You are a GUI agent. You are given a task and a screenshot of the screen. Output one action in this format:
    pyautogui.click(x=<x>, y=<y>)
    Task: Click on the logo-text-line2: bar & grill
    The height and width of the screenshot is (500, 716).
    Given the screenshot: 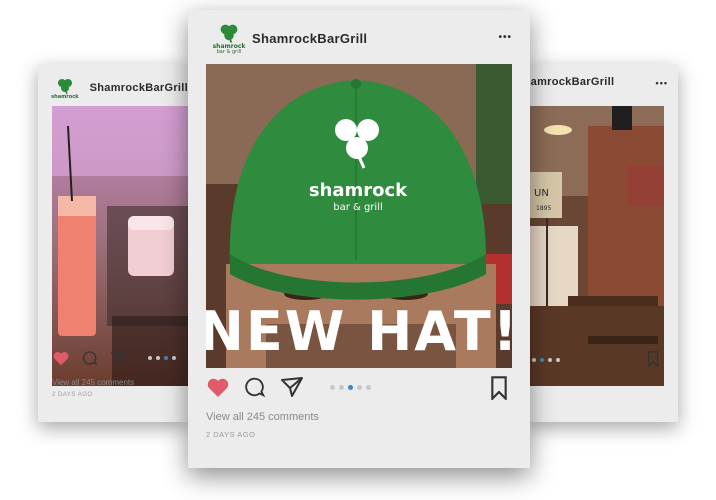 What is the action you would take?
    pyautogui.click(x=229, y=51)
    